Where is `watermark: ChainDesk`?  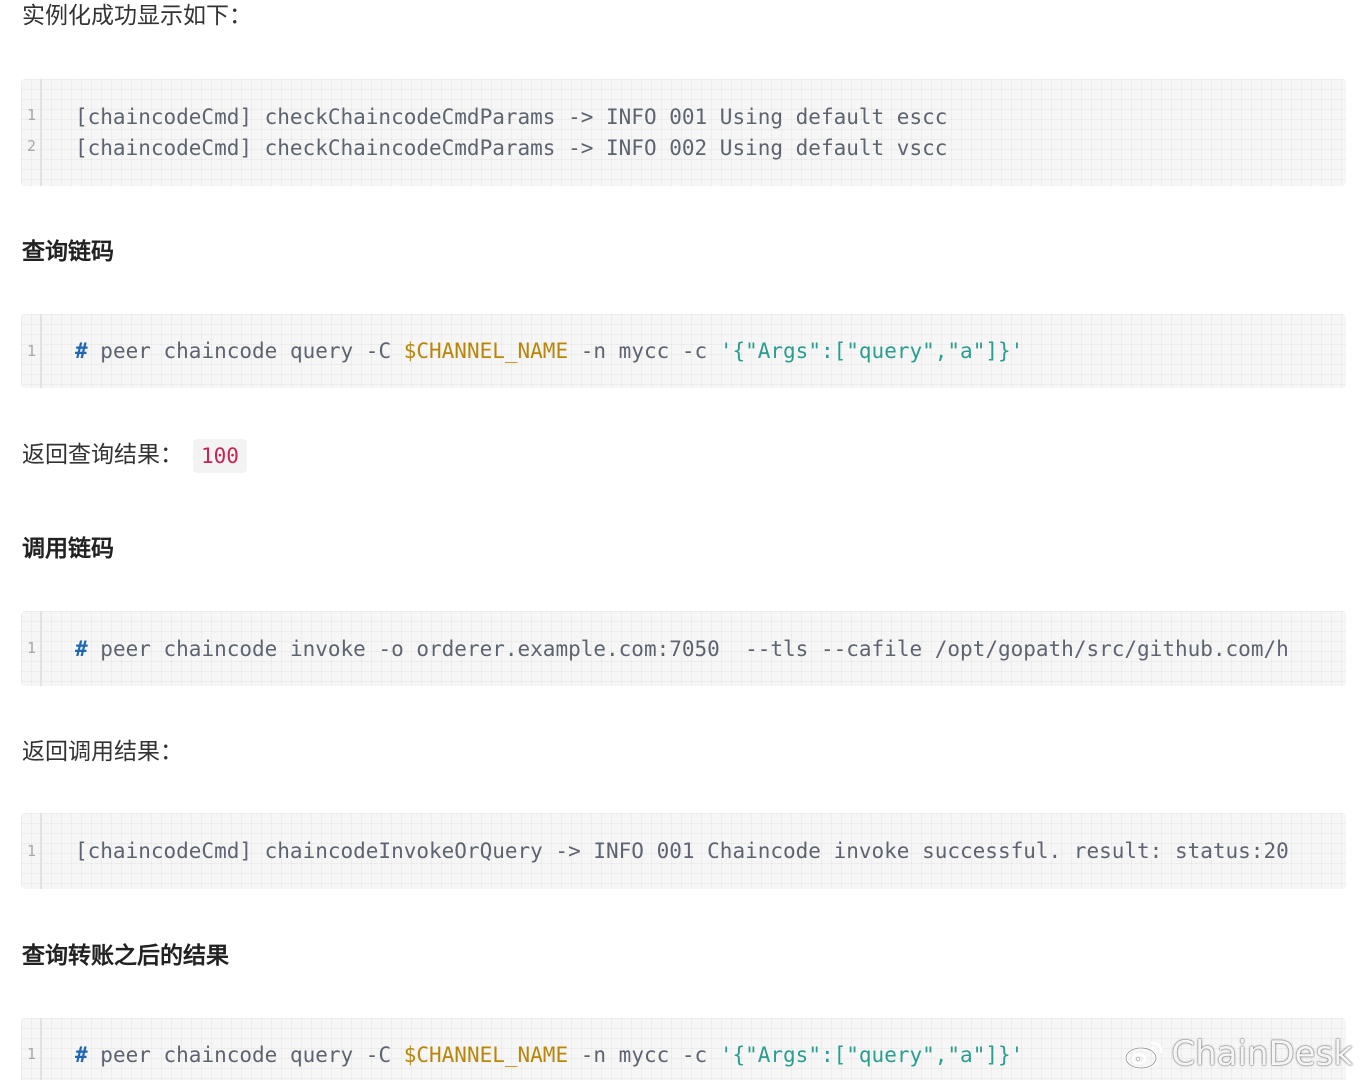
watermark: ChainDesk is located at coordinates (1238, 1054).